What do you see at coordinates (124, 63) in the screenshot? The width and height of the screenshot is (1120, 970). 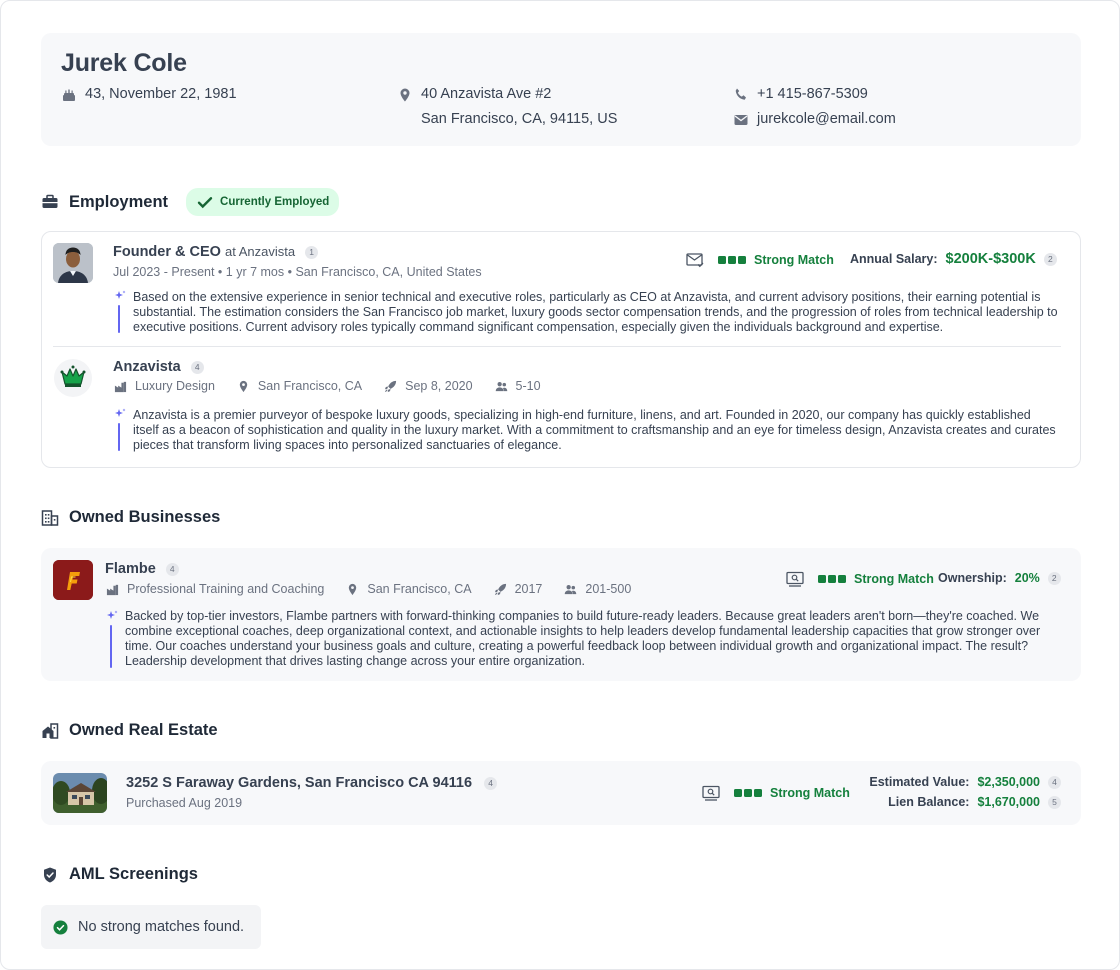 I see `profile-name: Jurek Cole` at bounding box center [124, 63].